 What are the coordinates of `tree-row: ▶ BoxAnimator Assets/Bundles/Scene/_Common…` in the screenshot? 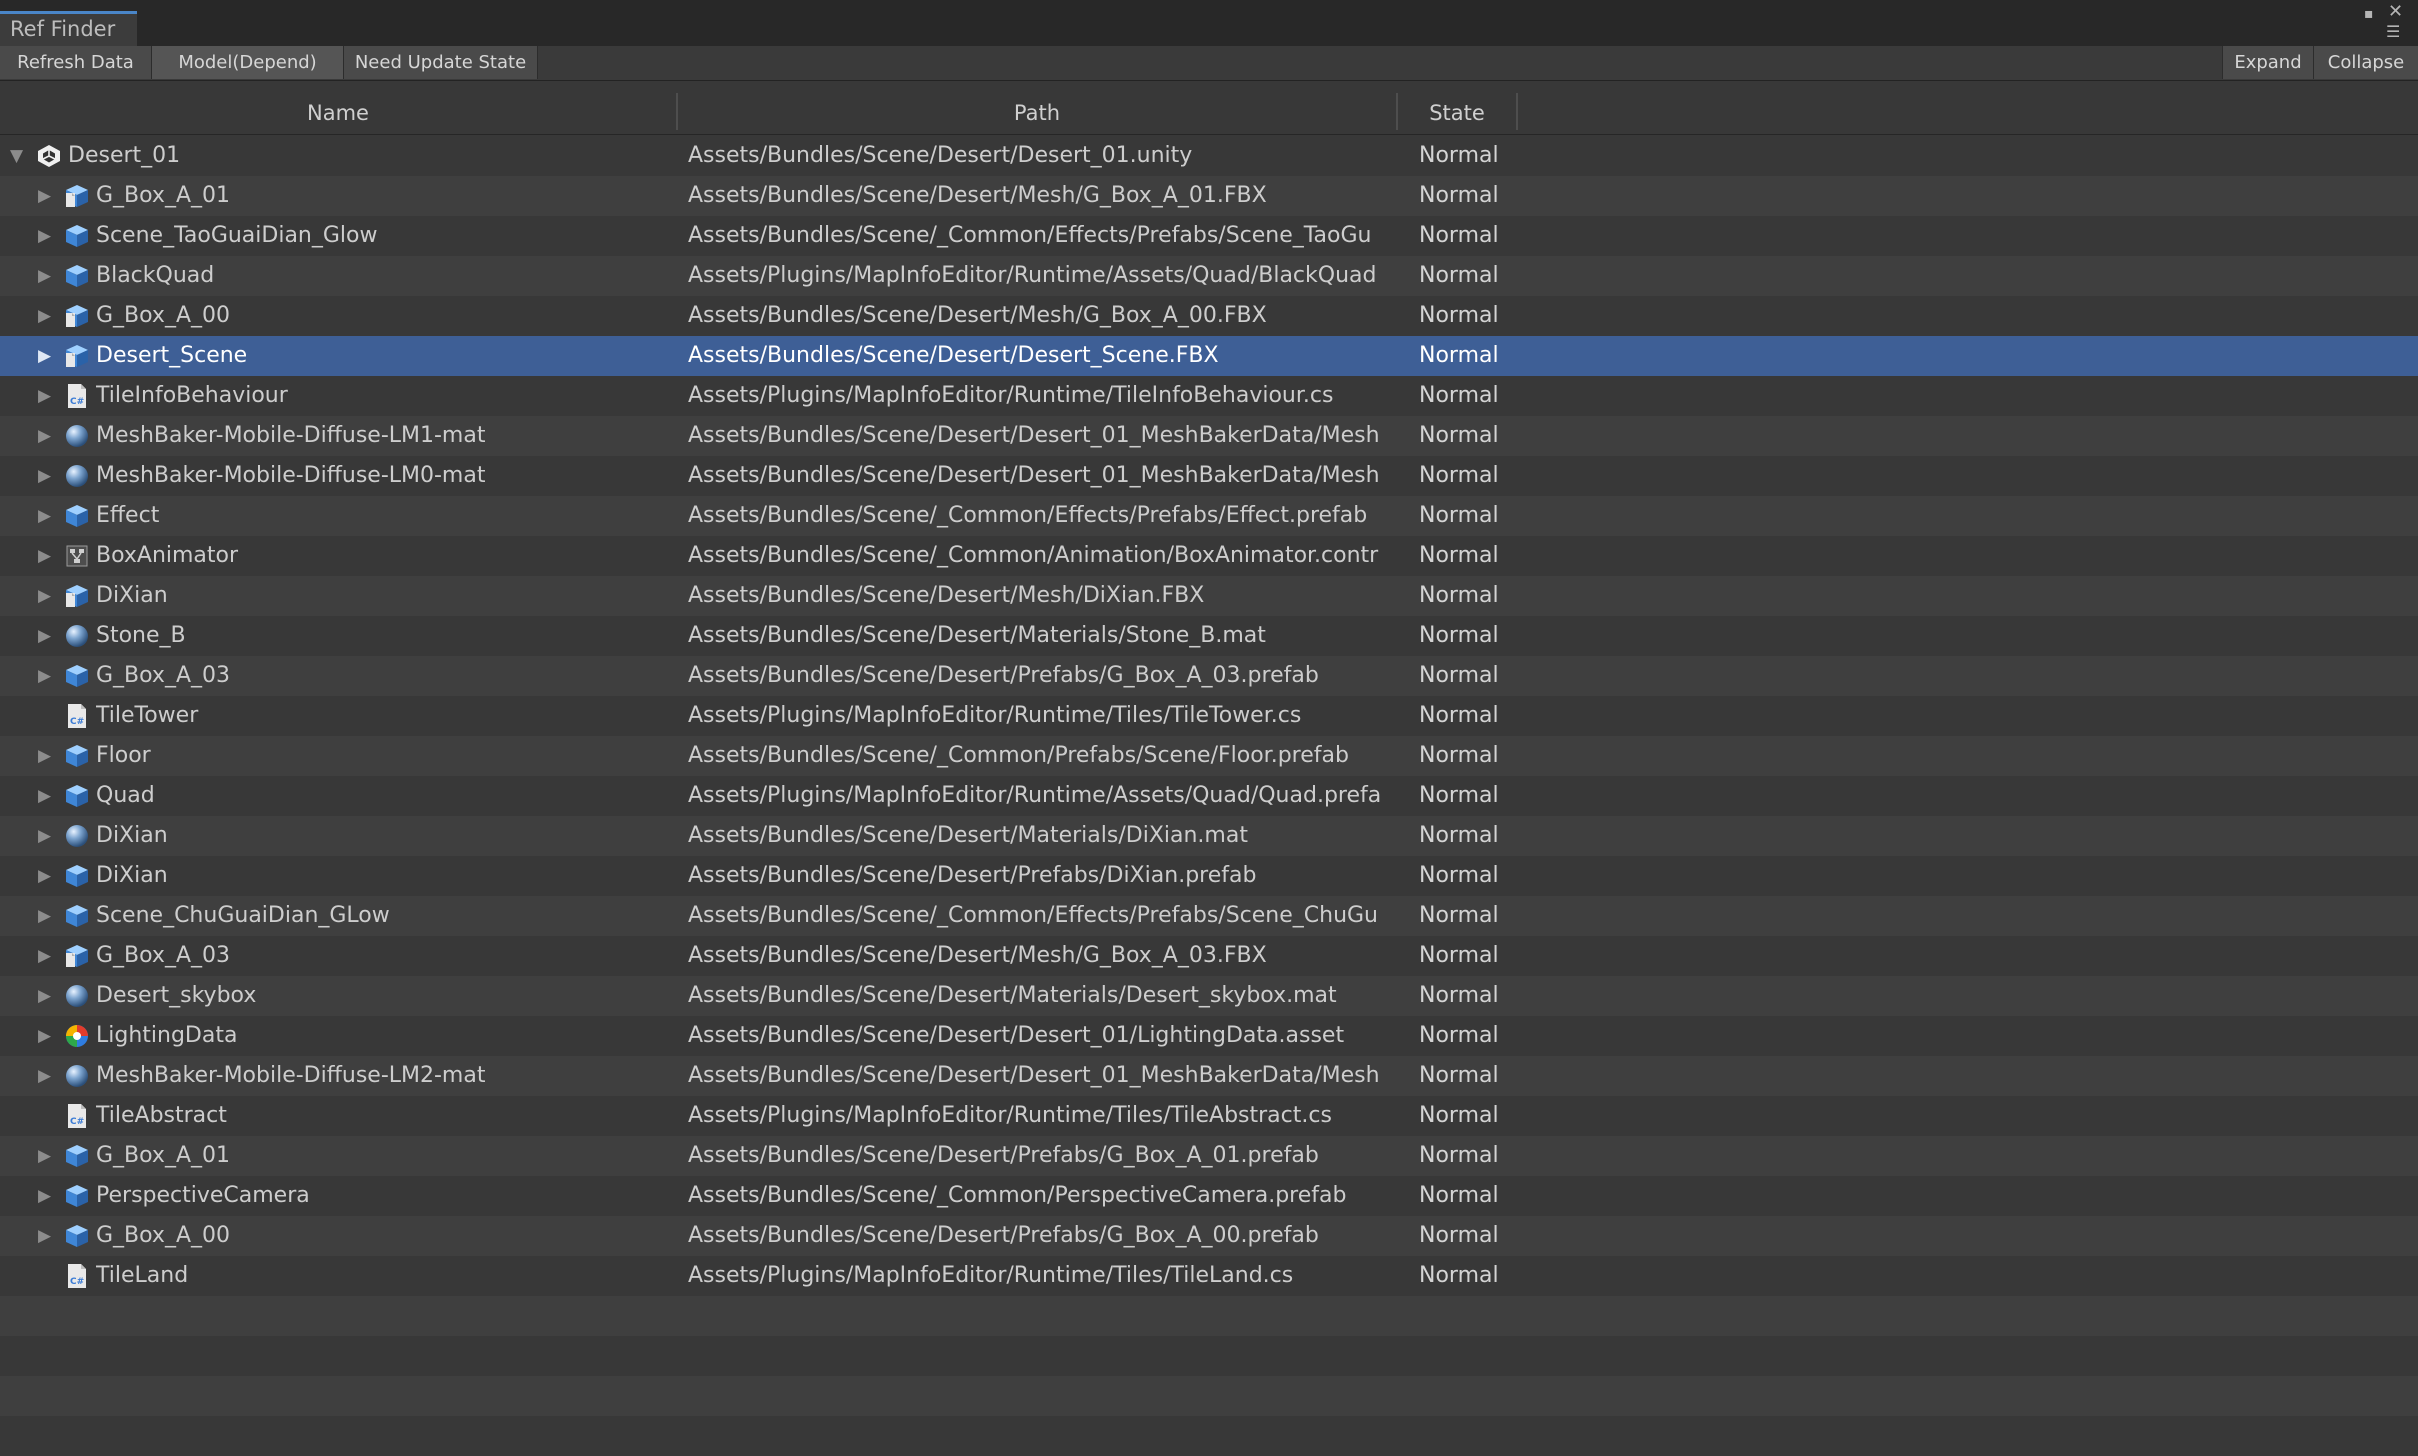 It's located at (1209, 556).